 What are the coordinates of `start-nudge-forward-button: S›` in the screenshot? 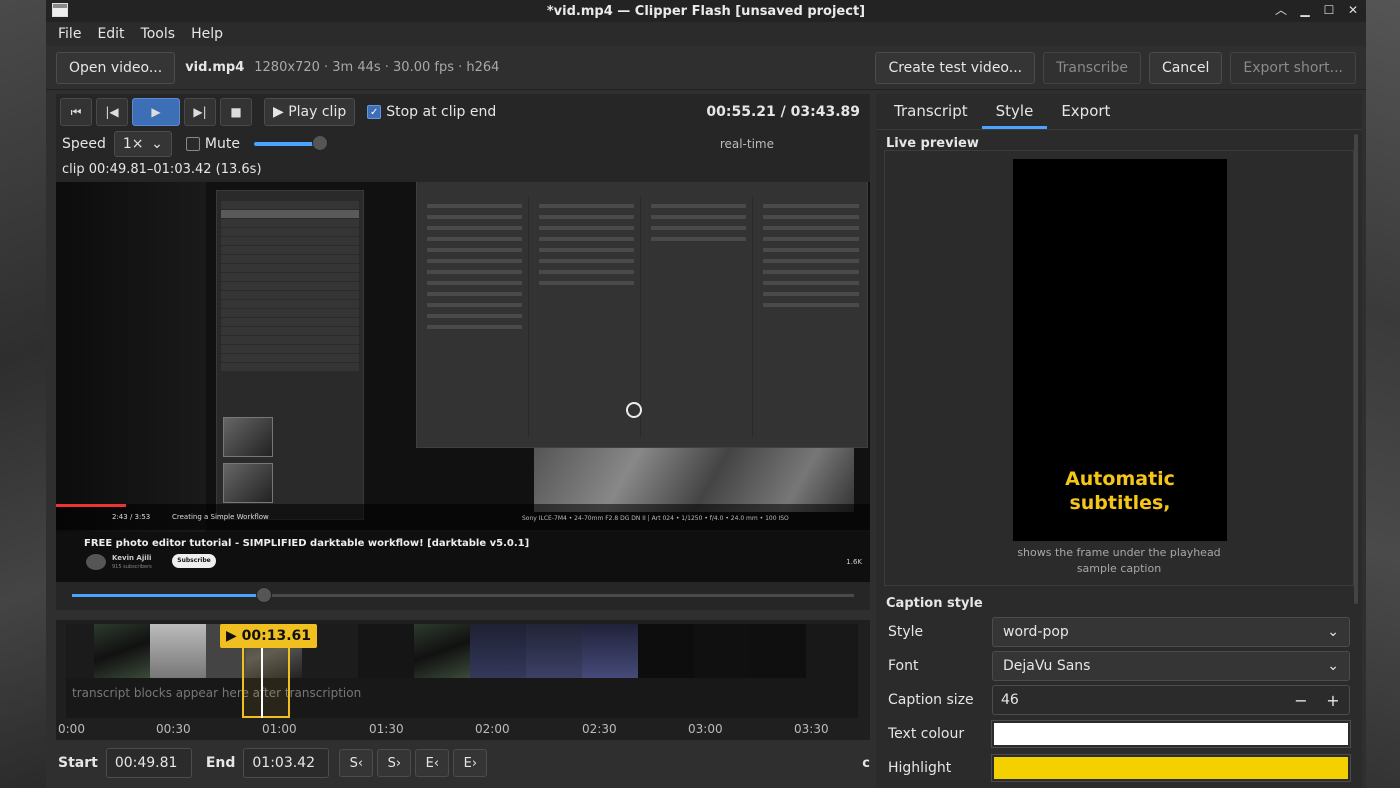 It's located at (394, 763).